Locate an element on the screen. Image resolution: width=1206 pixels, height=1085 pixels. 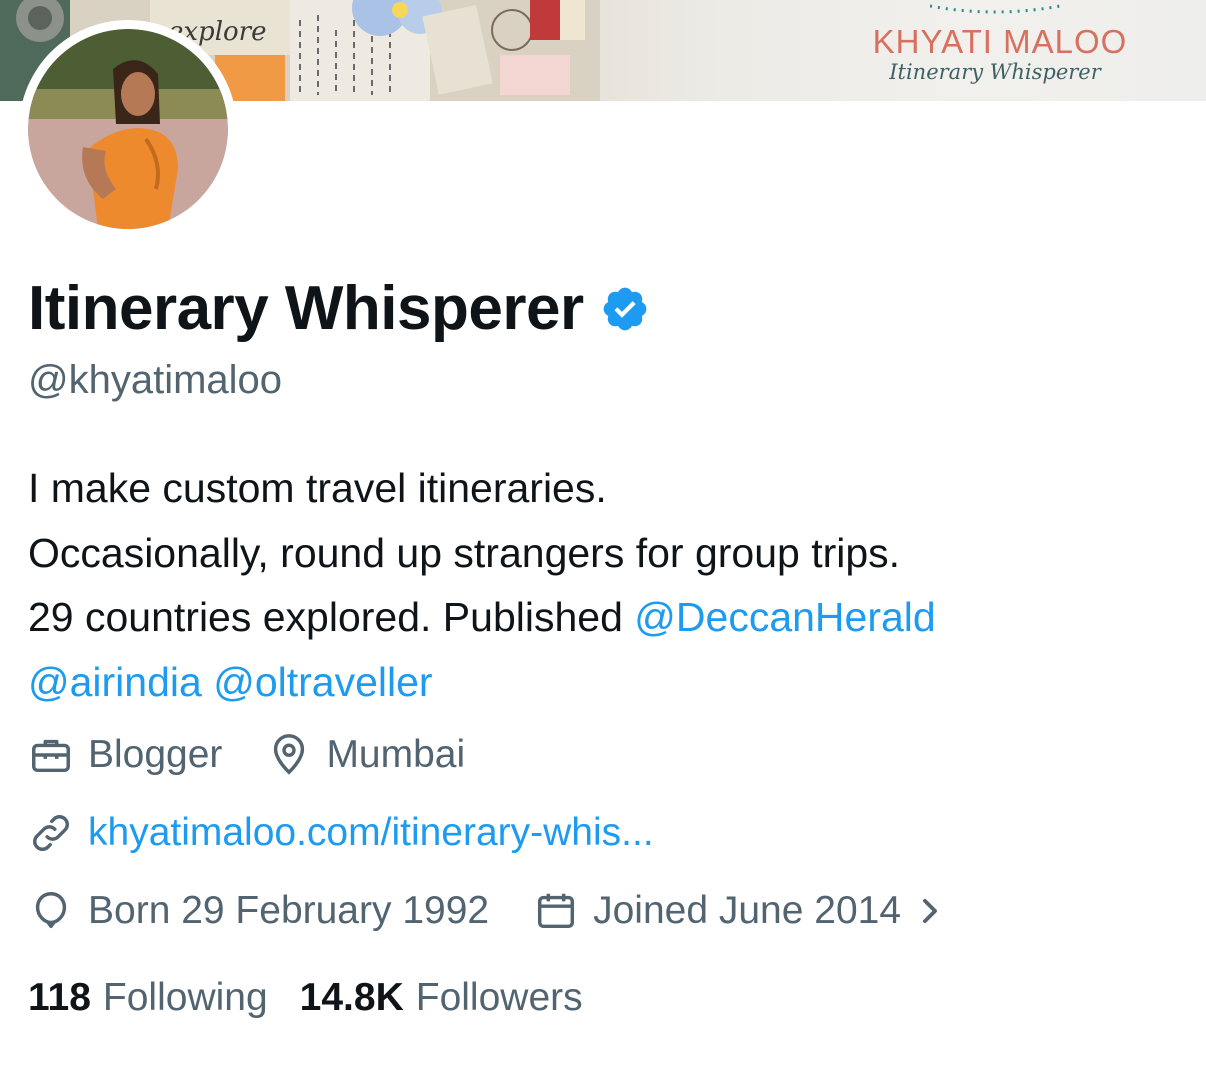
display-name-row: Itinerary Whisperer is located at coordinates (339, 308).